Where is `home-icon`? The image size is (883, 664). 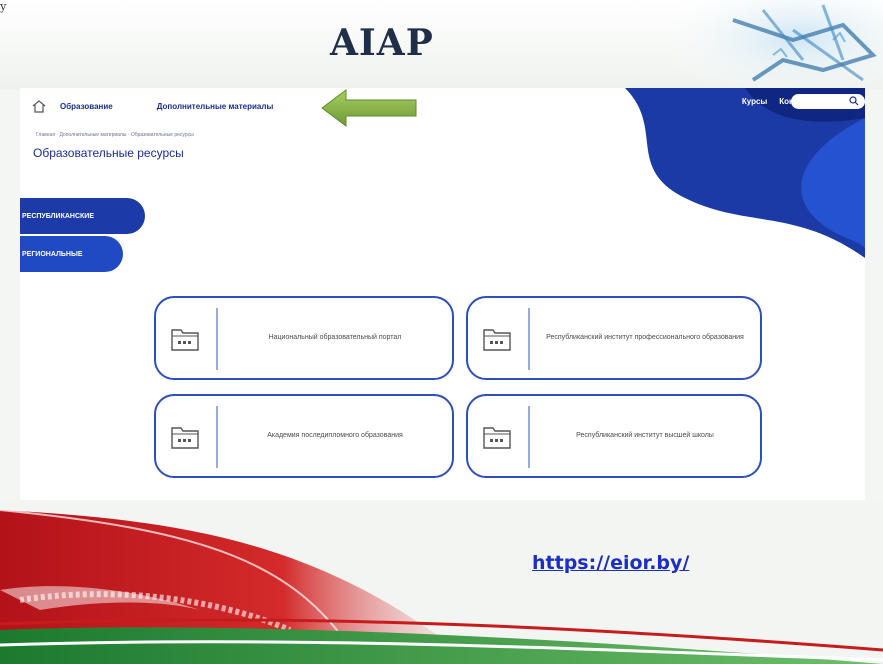 home-icon is located at coordinates (39, 106).